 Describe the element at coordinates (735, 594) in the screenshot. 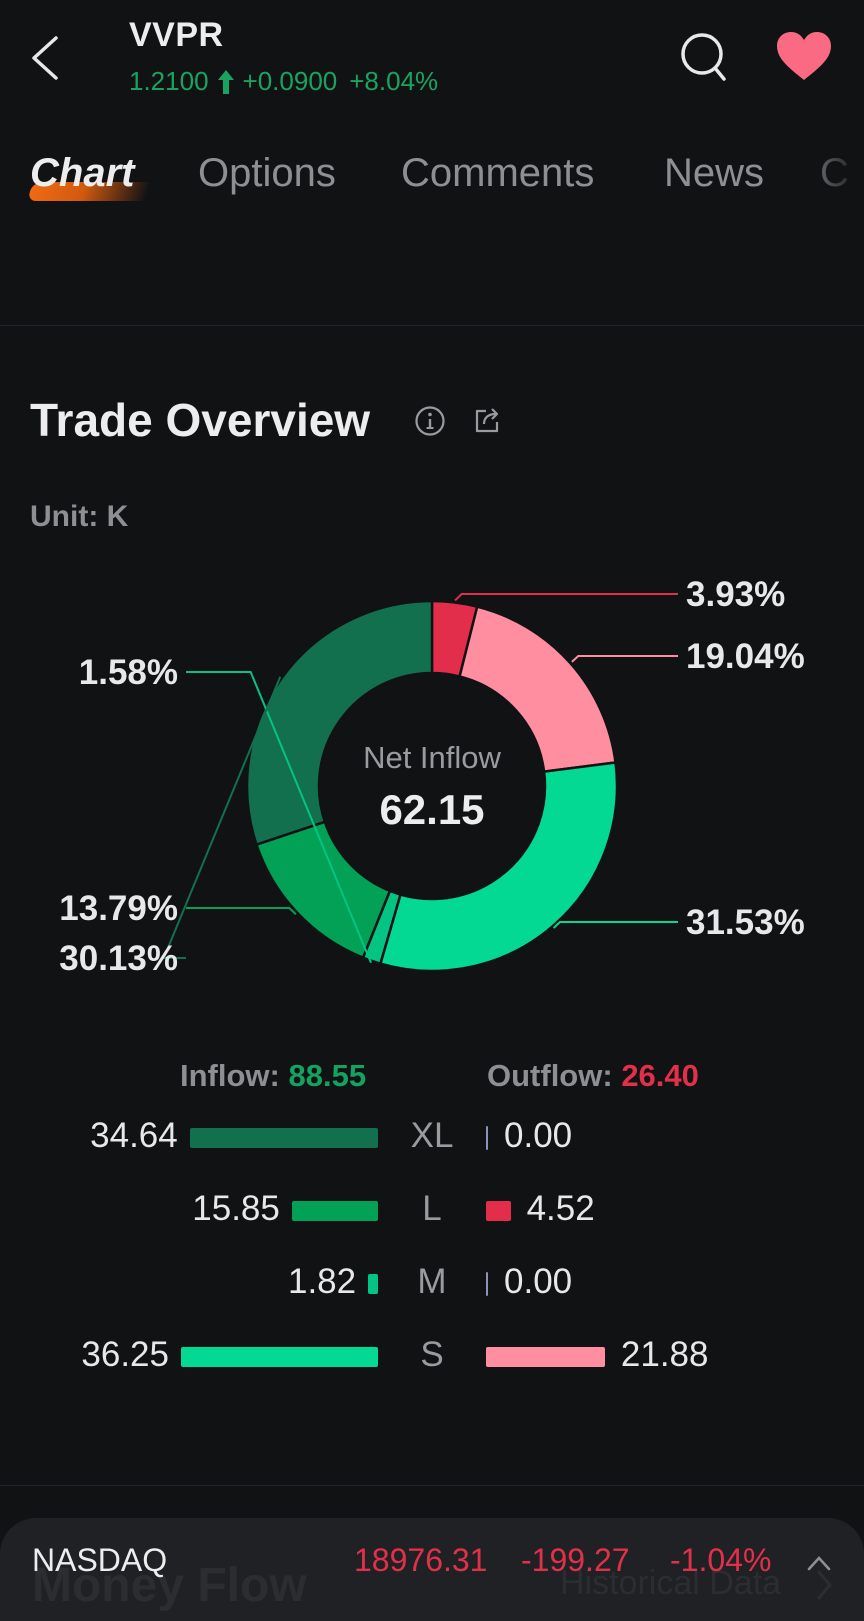

I see `slice-pct-label: 3.93%` at that location.